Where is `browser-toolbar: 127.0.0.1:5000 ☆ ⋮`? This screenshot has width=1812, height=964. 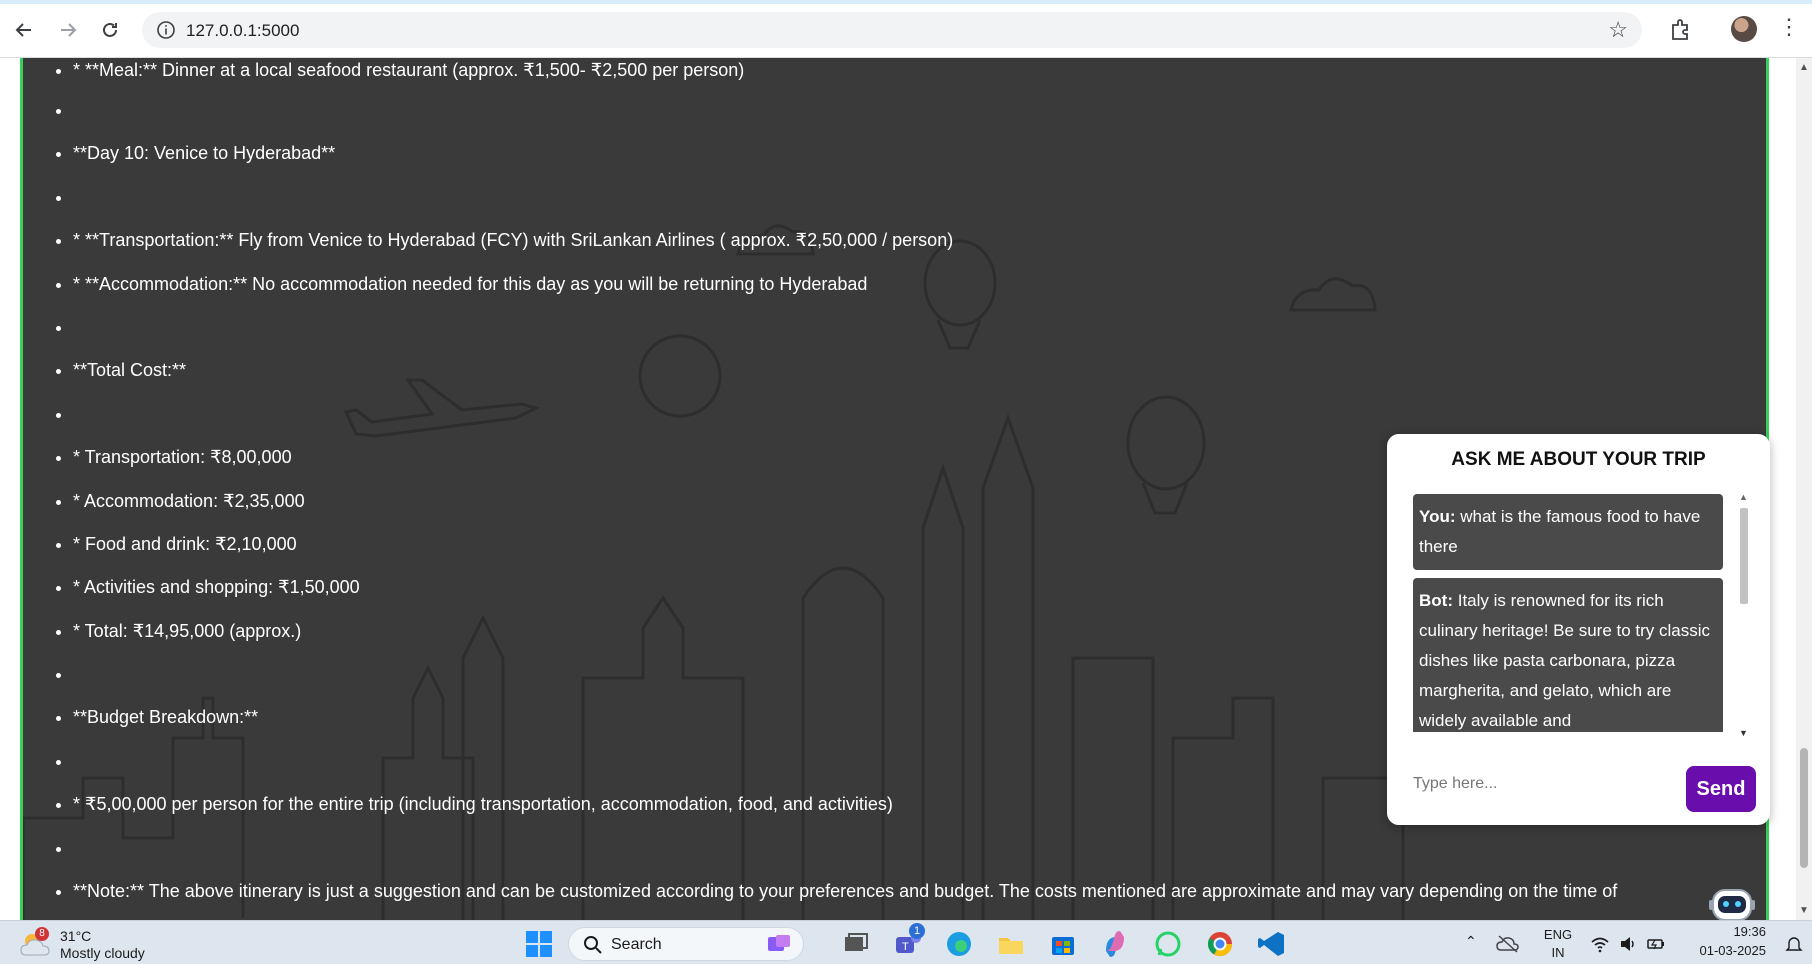
browser-toolbar: 127.0.0.1:5000 ☆ ⋮ is located at coordinates (906, 29).